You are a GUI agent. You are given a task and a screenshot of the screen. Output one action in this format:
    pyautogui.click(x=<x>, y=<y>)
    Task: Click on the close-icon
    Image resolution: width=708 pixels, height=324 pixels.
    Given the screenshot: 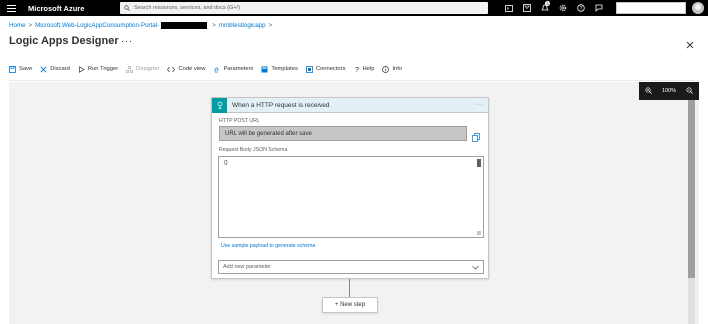 What is the action you would take?
    pyautogui.click(x=691, y=42)
    